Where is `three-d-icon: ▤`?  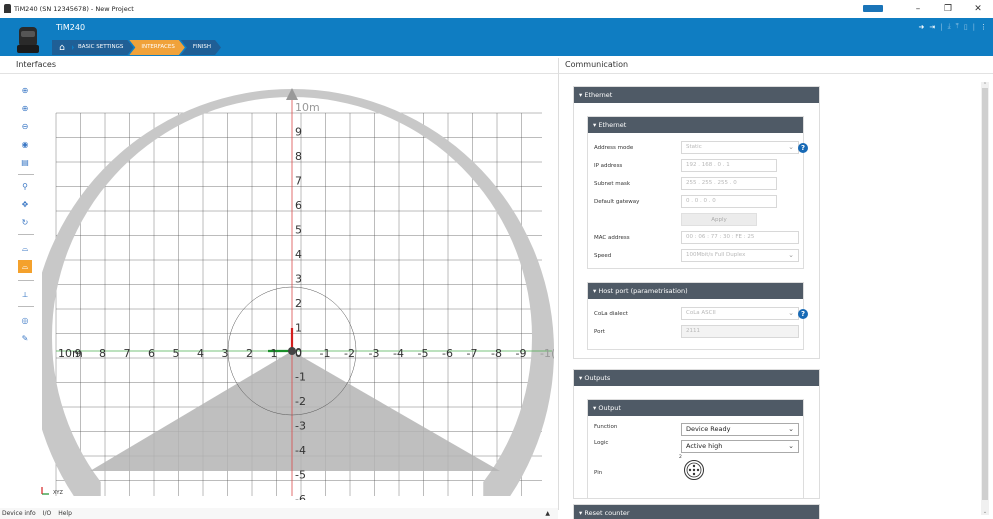 three-d-icon: ▤ is located at coordinates (25, 162).